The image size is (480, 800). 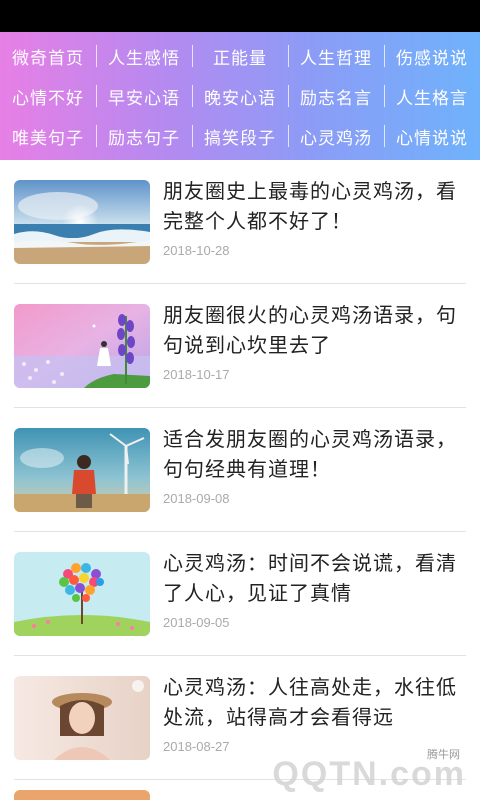 What do you see at coordinates (196, 622) in the screenshot?
I see `article-date: 2018-09-05` at bounding box center [196, 622].